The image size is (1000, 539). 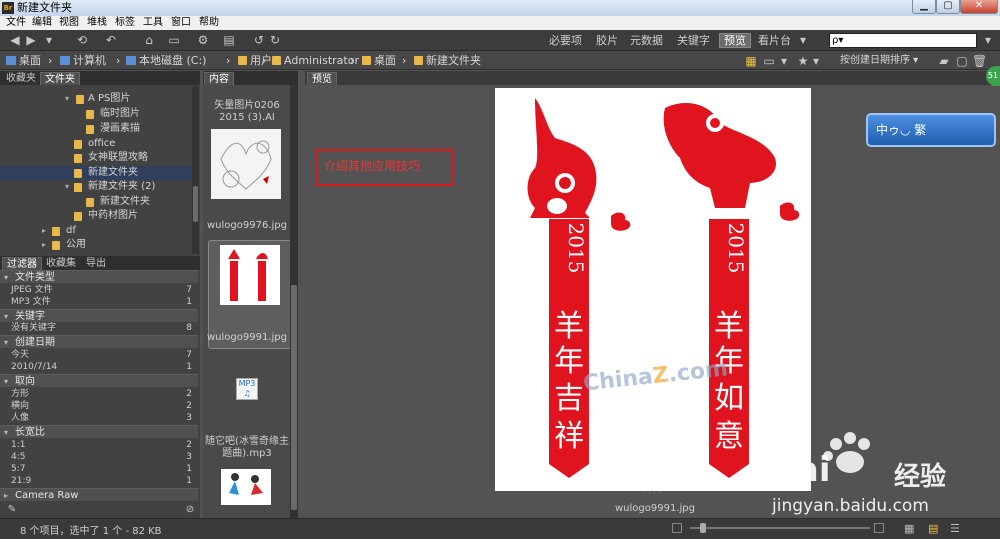 I want to click on filter-item: 横向 2, so click(x=99, y=406).